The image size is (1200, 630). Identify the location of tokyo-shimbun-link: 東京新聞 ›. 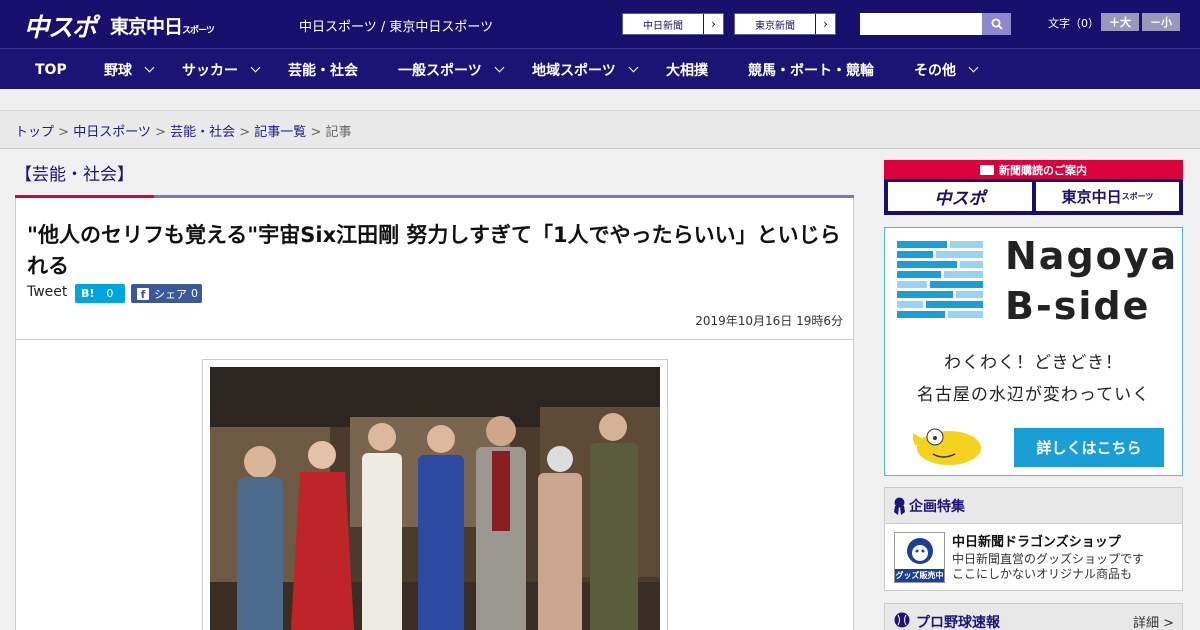
(785, 24).